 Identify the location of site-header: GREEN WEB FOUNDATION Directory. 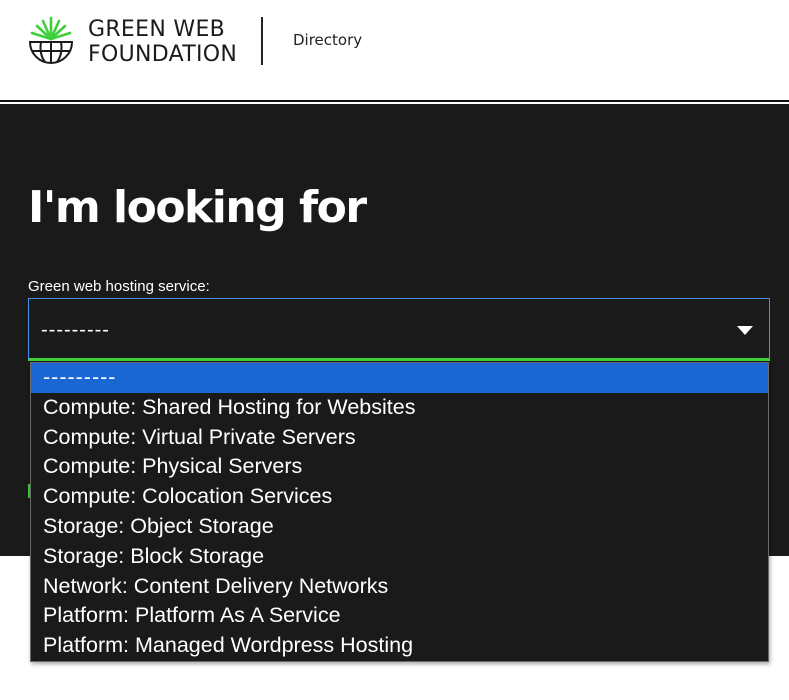
(394, 51).